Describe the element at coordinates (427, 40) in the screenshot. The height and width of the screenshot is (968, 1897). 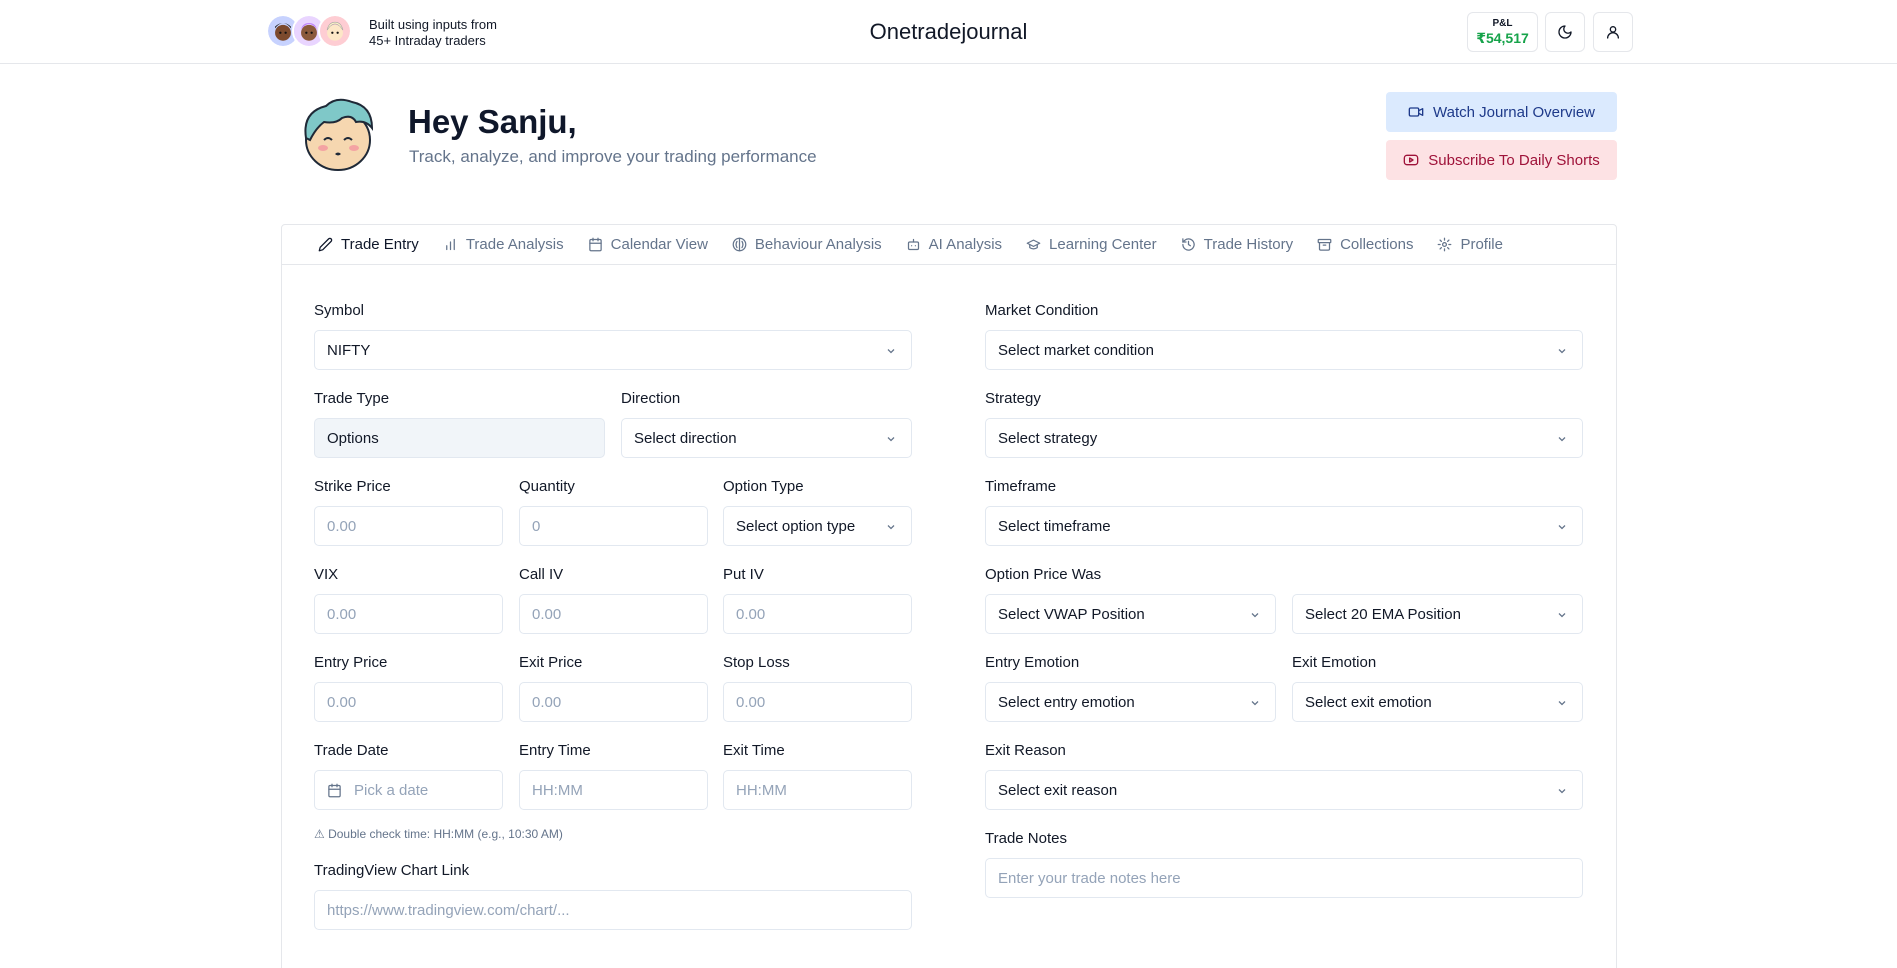
I see `built-line-2: 45+ Intraday traders` at that location.